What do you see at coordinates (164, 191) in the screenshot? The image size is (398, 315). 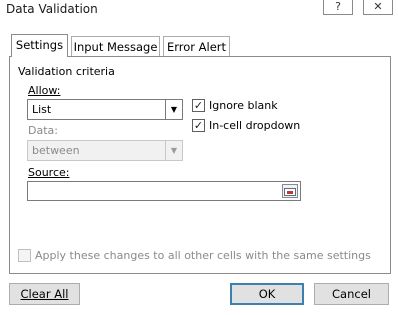 I see `source-input` at bounding box center [164, 191].